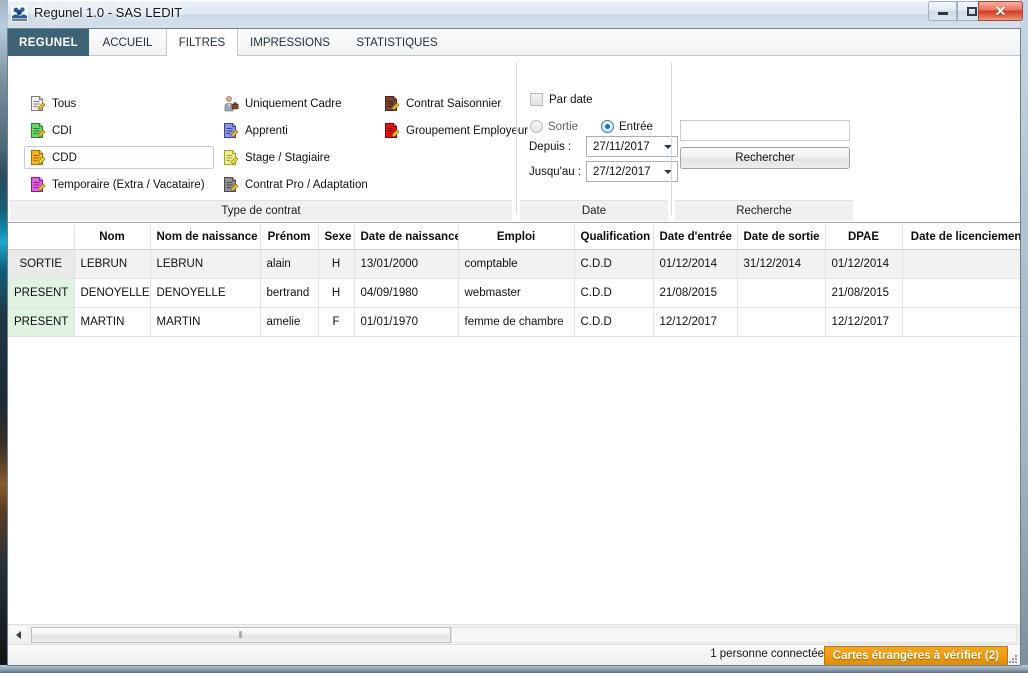 This screenshot has height=673, width=1028. I want to click on cell-emploi: comptable, so click(516, 264).